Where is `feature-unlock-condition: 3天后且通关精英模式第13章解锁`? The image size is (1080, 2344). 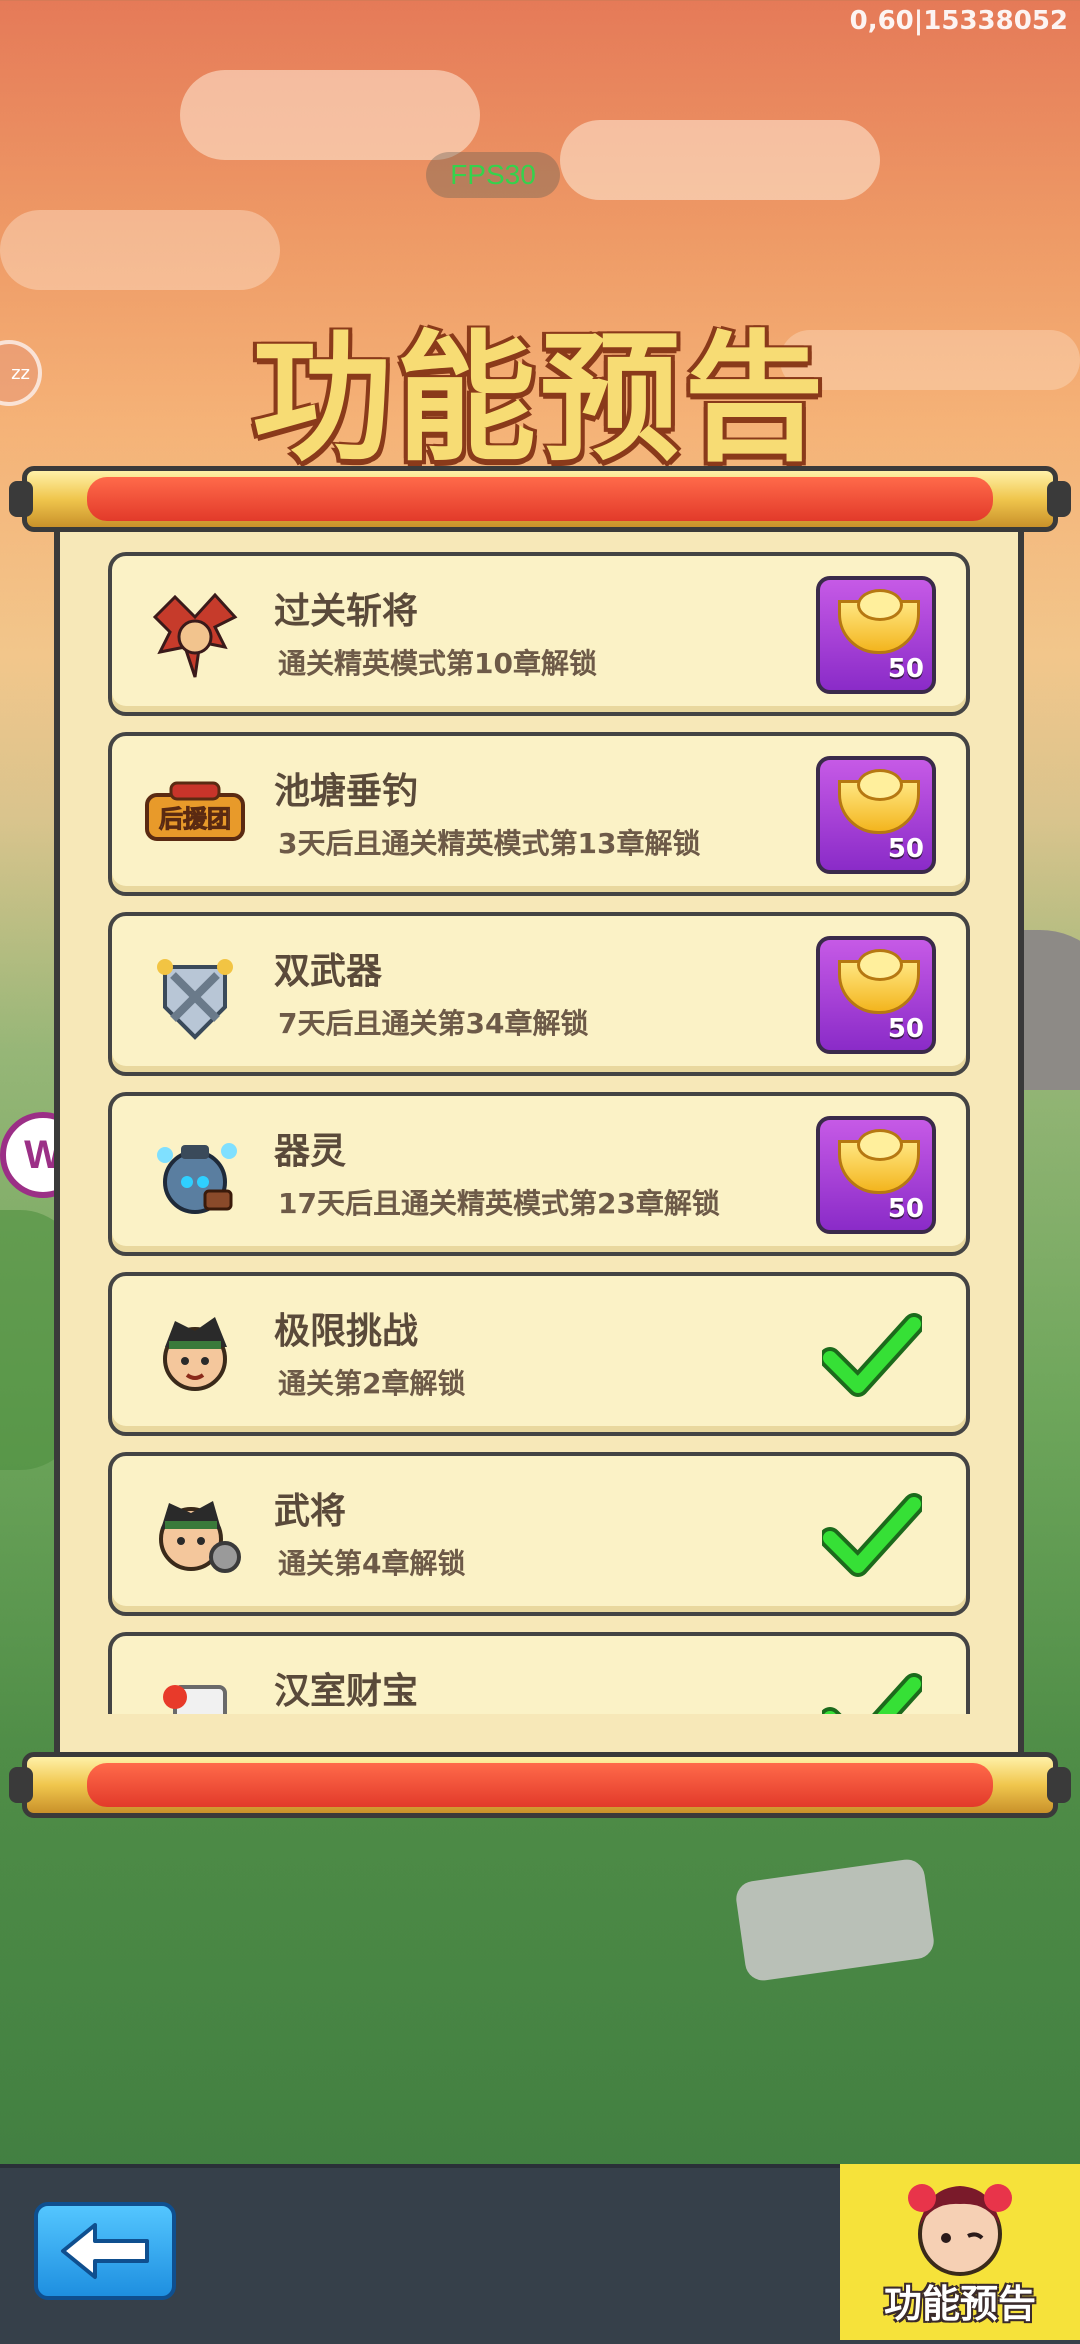
feature-unlock-condition: 3天后且通关精英模式第13章解锁 is located at coordinates (489, 843).